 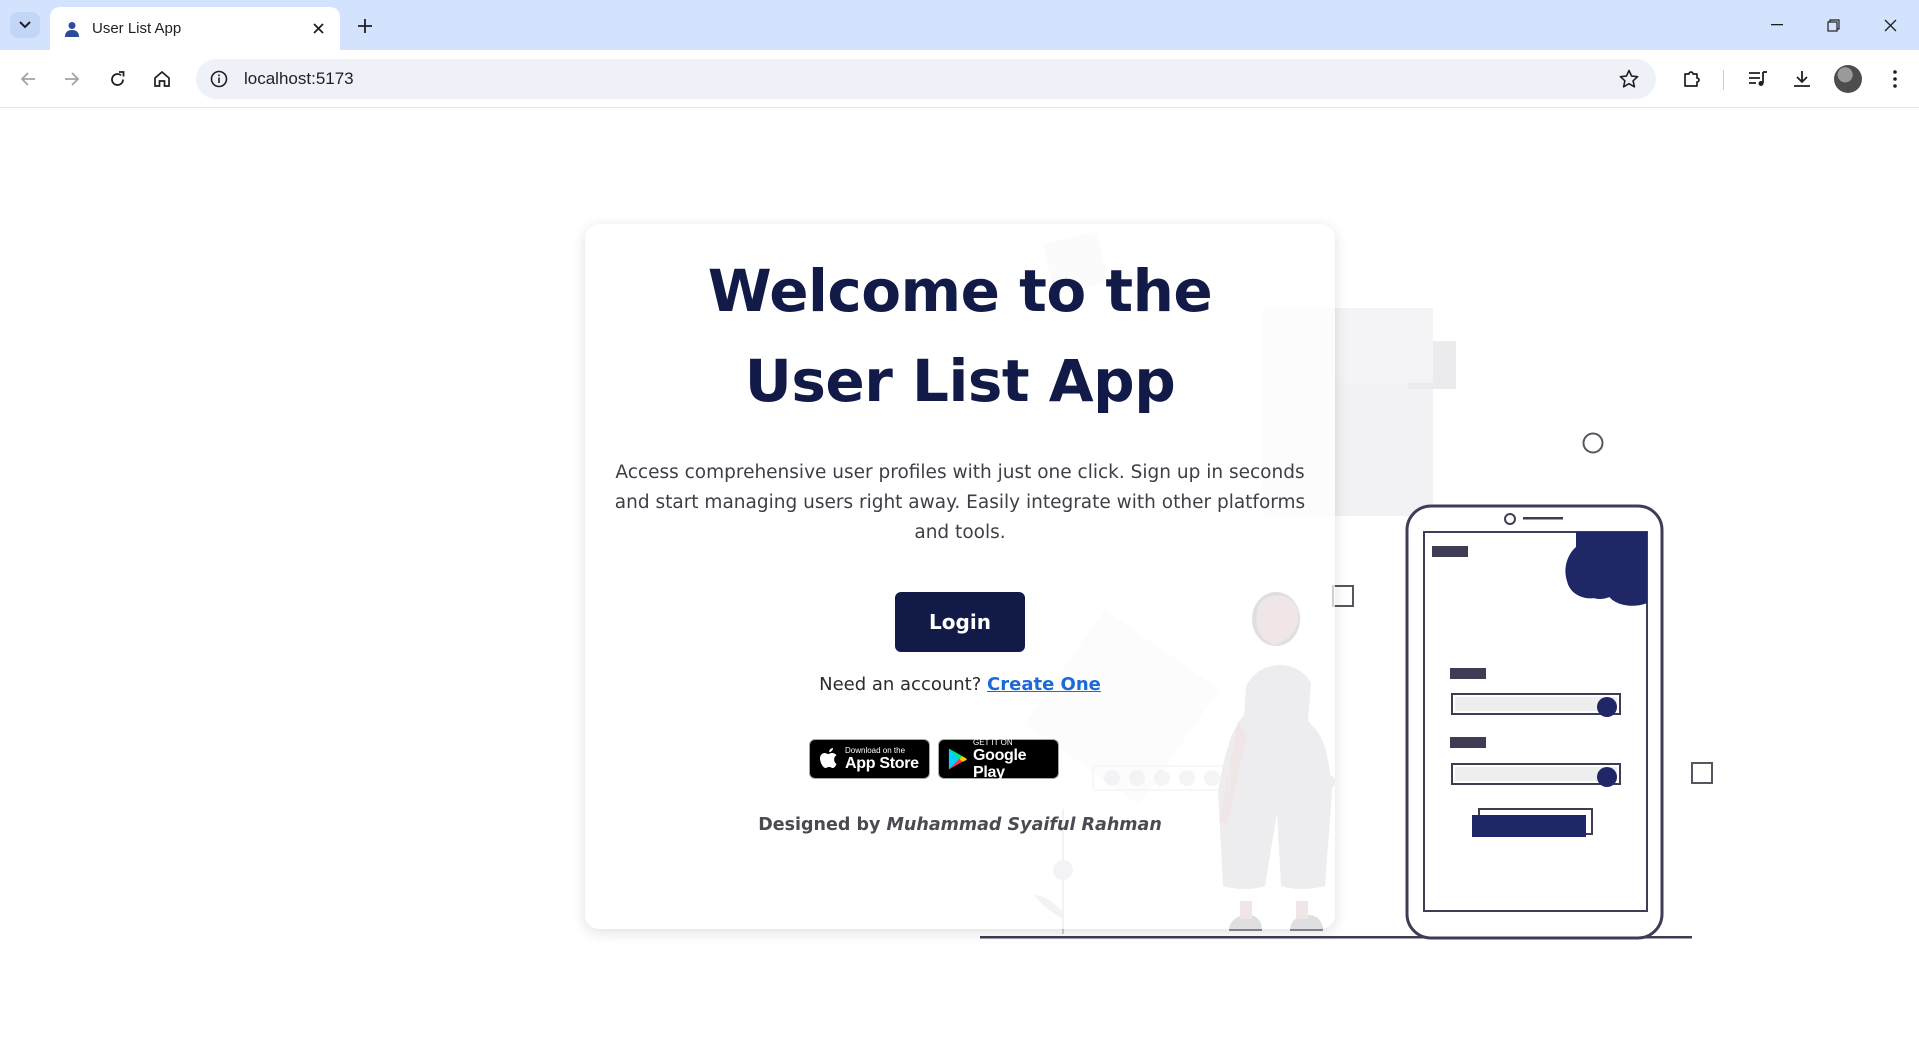 What do you see at coordinates (1534, 722) in the screenshot?
I see `phone-drawing` at bounding box center [1534, 722].